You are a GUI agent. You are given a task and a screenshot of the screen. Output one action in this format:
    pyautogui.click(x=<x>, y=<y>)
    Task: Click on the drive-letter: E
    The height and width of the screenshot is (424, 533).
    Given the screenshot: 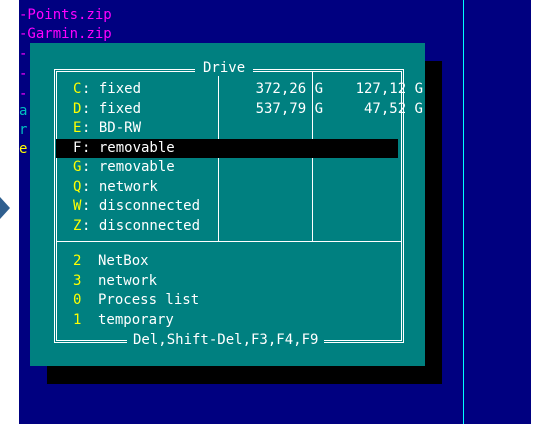 What is the action you would take?
    pyautogui.click(x=77, y=128)
    